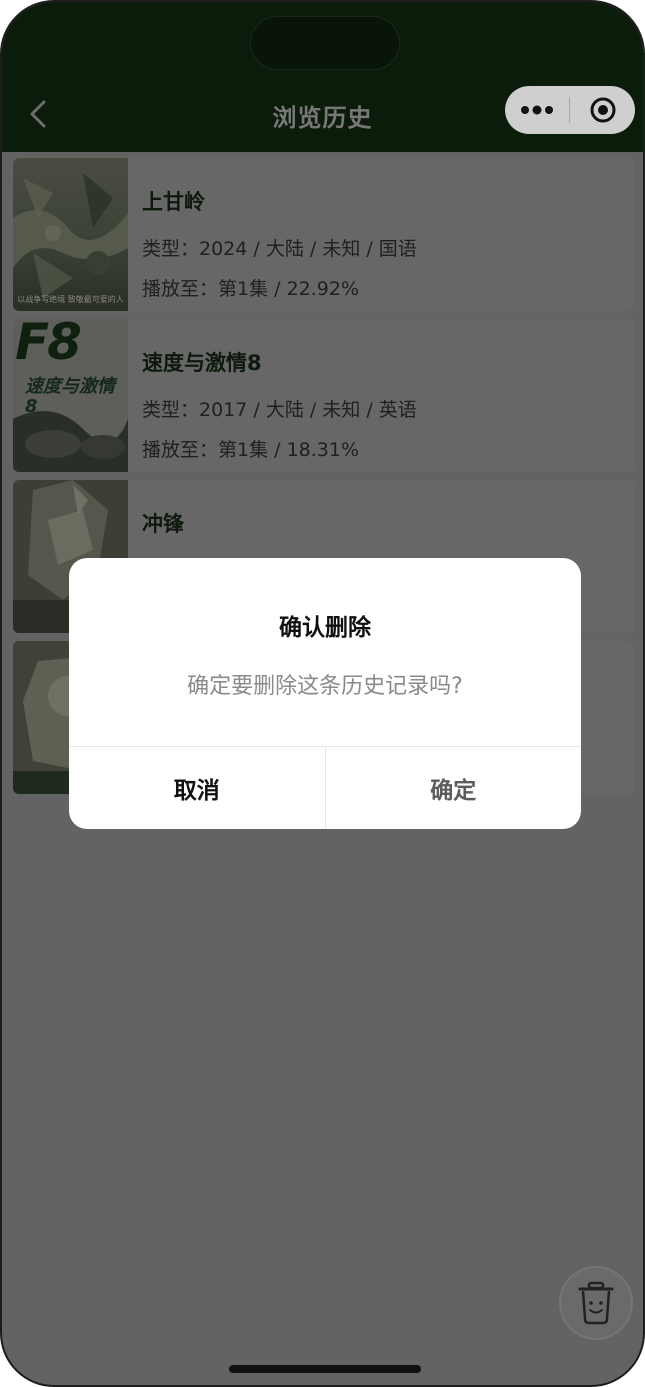  What do you see at coordinates (325, 628) in the screenshot?
I see `dialog-title: 确认删除` at bounding box center [325, 628].